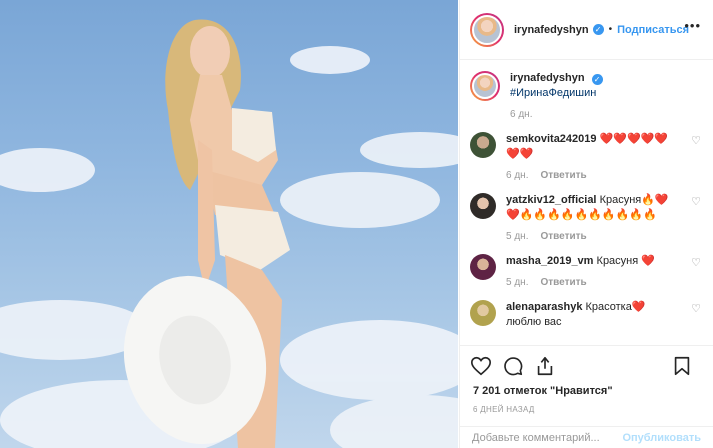 Image resolution: width=713 pixels, height=448 pixels. What do you see at coordinates (504, 409) in the screenshot?
I see `post-time: 6 ДНЕЙ НАЗАД` at bounding box center [504, 409].